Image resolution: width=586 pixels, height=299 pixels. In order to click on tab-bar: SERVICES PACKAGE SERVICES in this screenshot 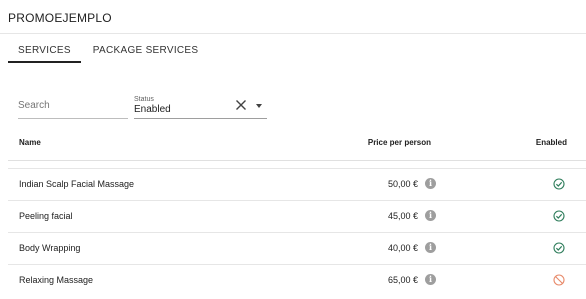, I will do `click(108, 50)`.